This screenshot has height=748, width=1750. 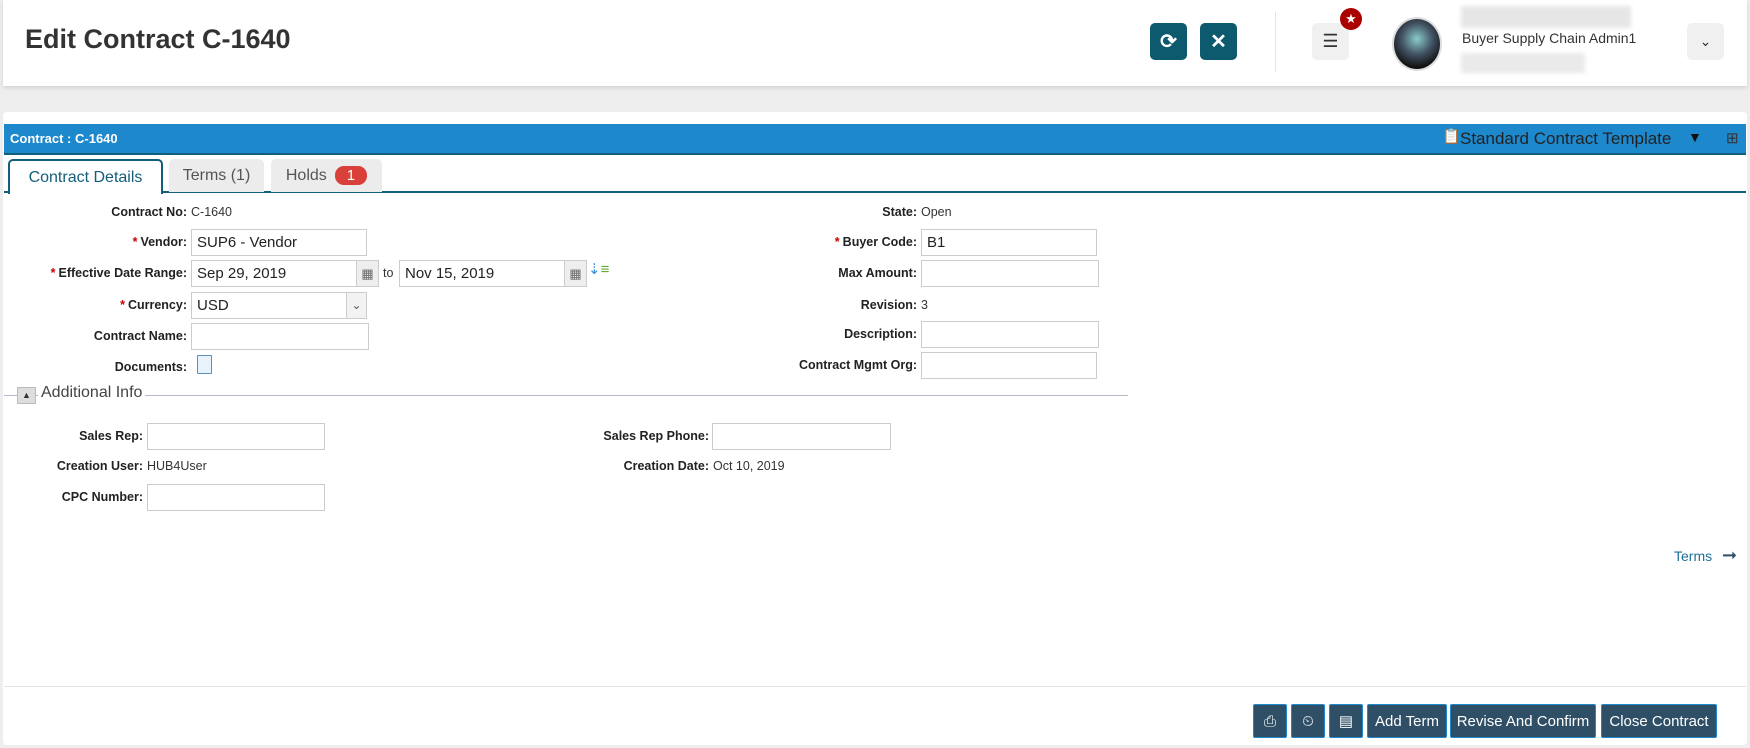 What do you see at coordinates (1730, 555) in the screenshot?
I see `arrow-right-icon: ➞` at bounding box center [1730, 555].